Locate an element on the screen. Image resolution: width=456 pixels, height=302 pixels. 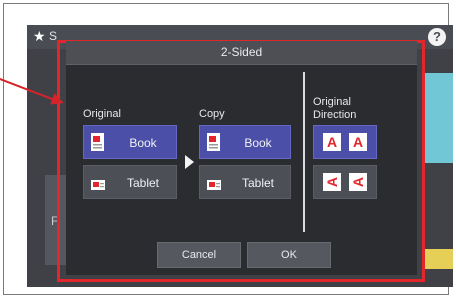
arrow-right-icon is located at coordinates (189, 162).